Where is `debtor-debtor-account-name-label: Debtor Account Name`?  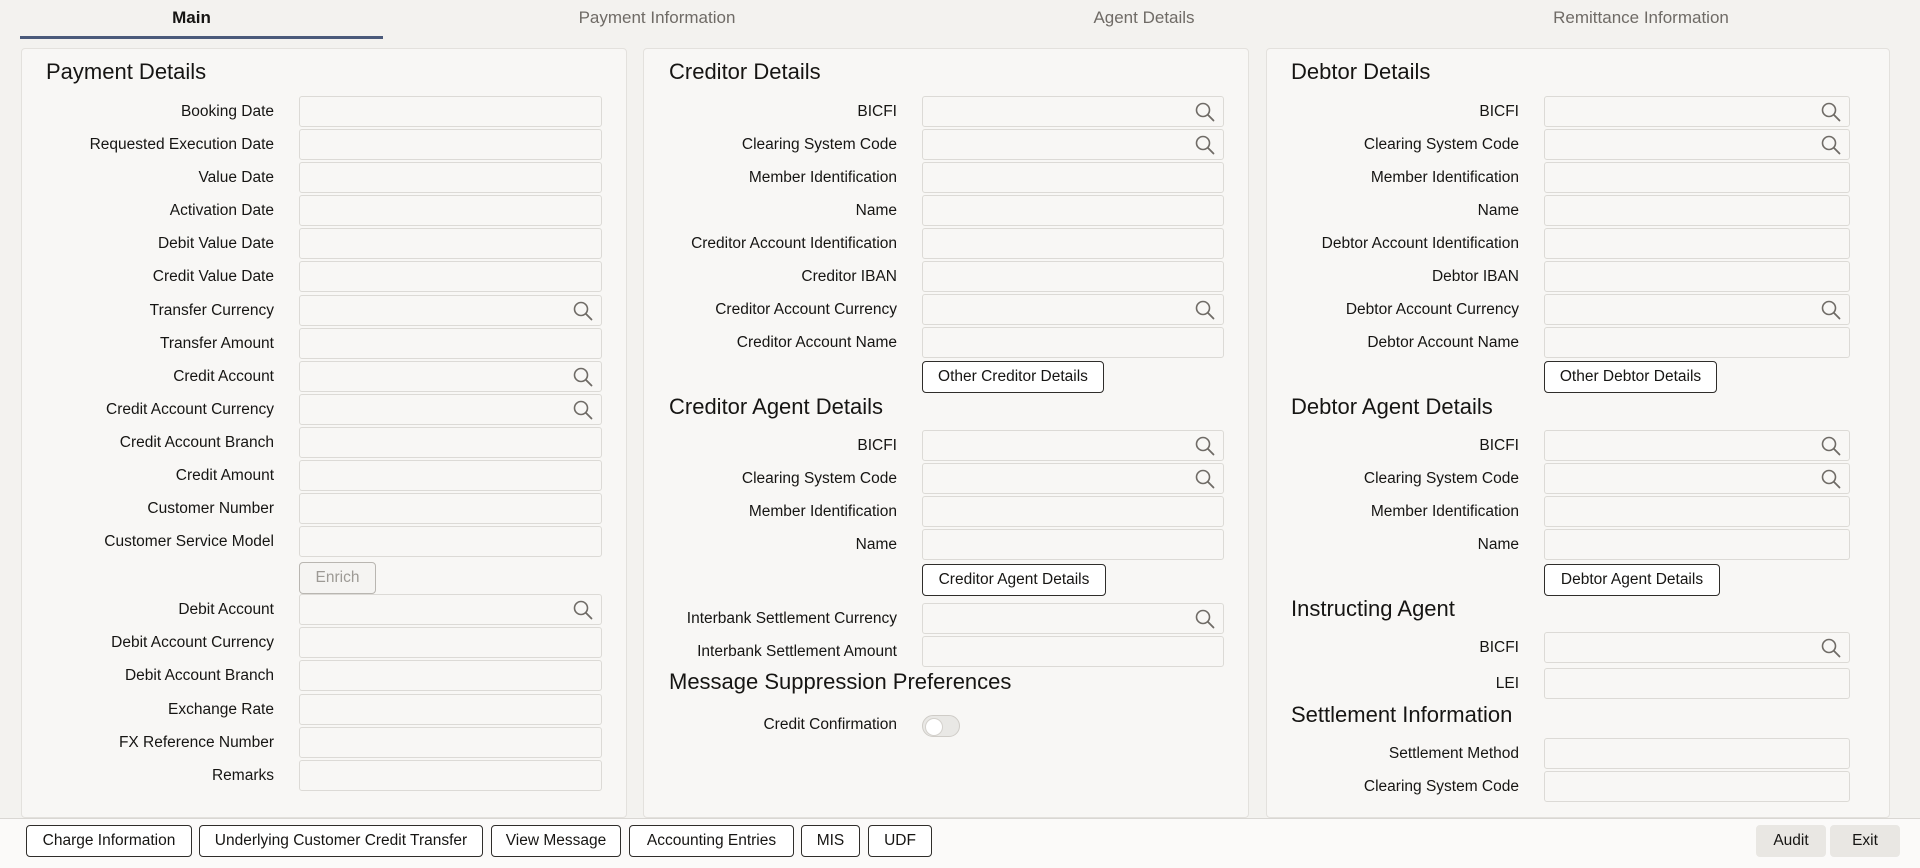 debtor-debtor-account-name-label: Debtor Account Name is located at coordinates (1443, 342).